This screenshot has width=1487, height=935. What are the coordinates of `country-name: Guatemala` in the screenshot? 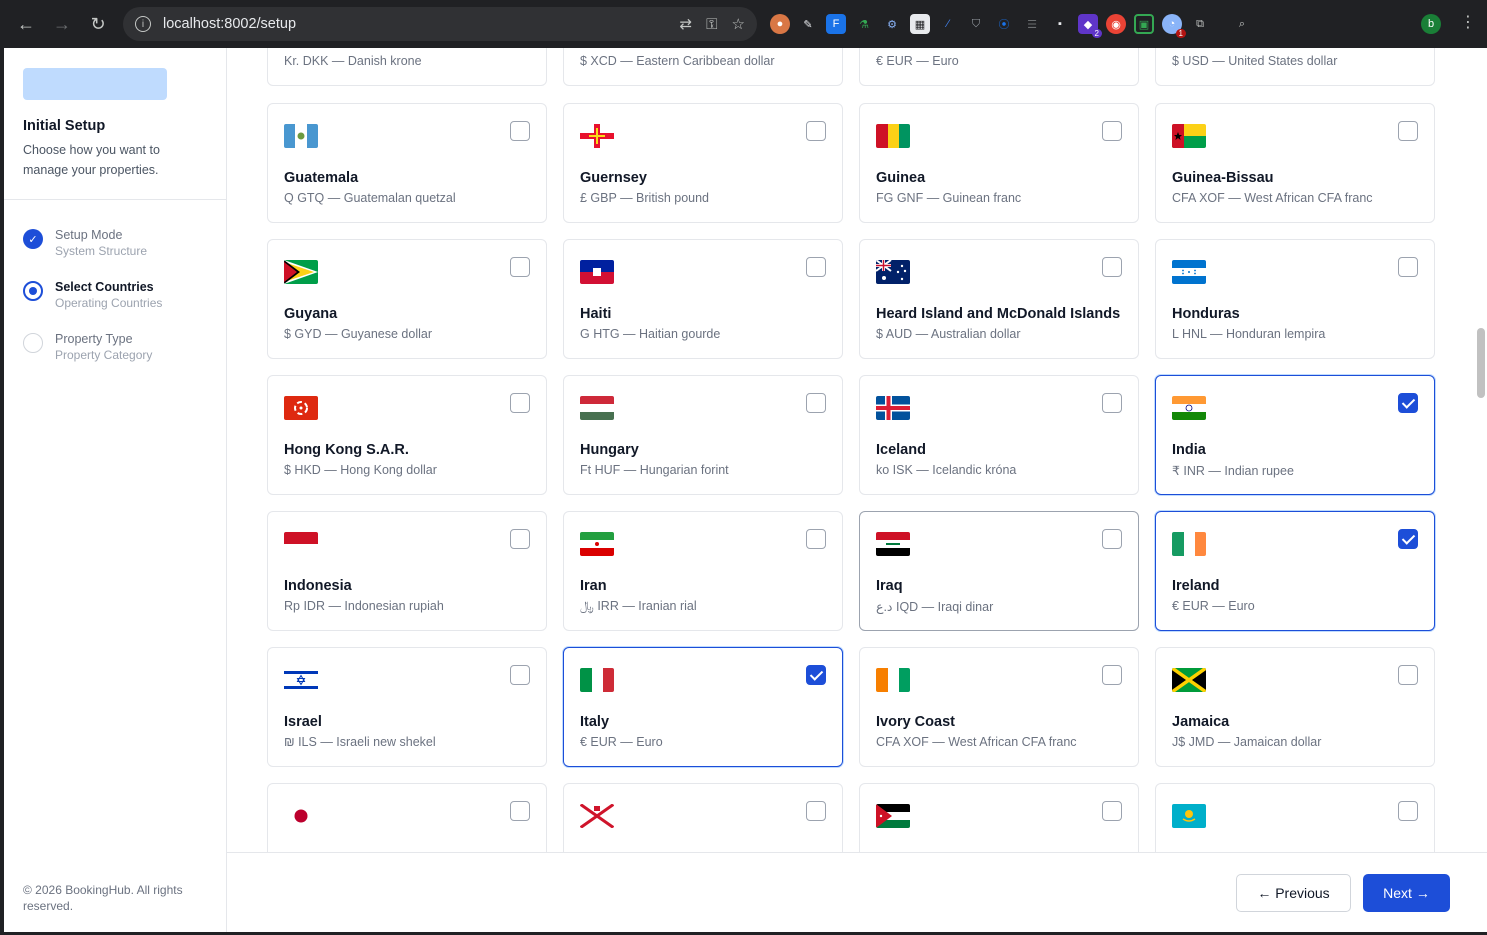 It's located at (321, 178).